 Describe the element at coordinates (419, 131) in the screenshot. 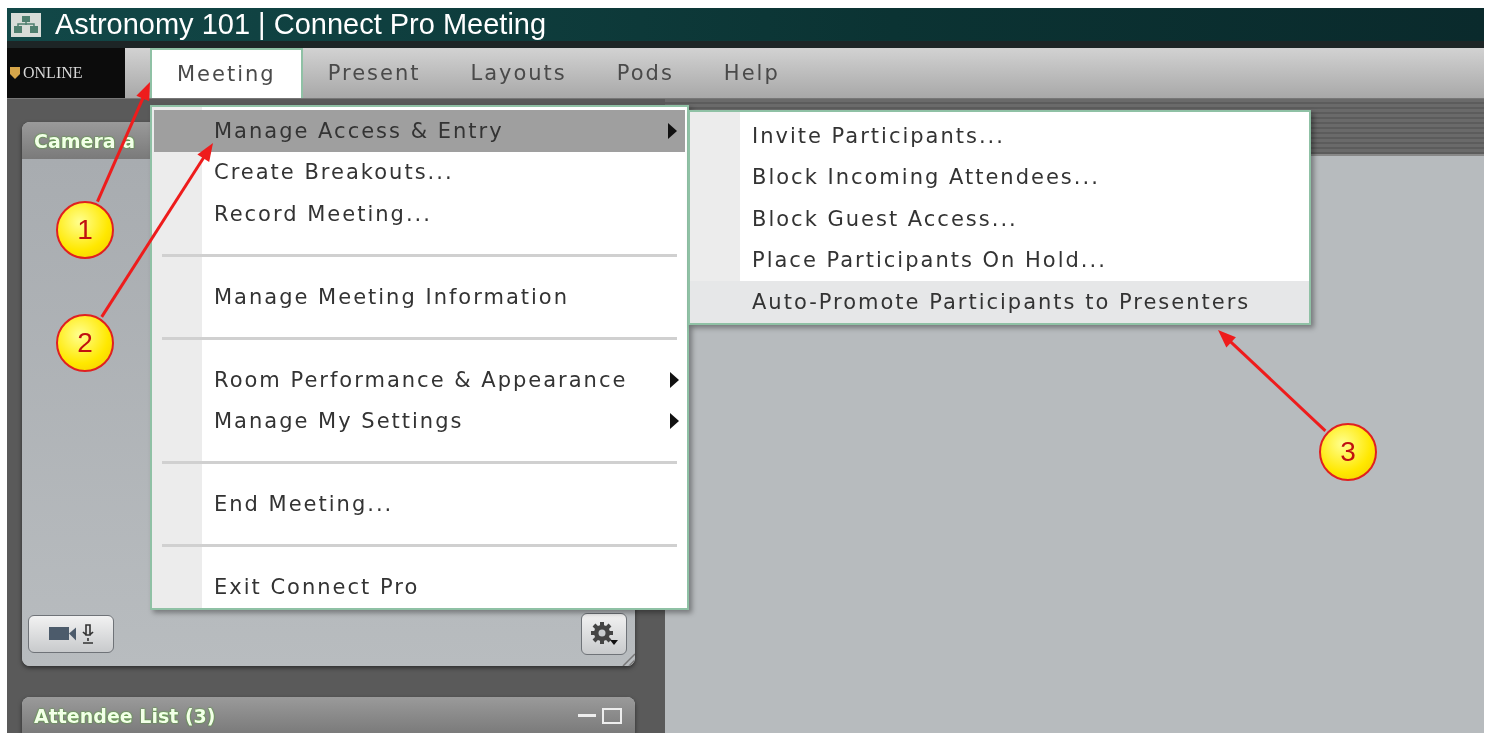

I see `menu-item: Manage Access & Entry` at that location.